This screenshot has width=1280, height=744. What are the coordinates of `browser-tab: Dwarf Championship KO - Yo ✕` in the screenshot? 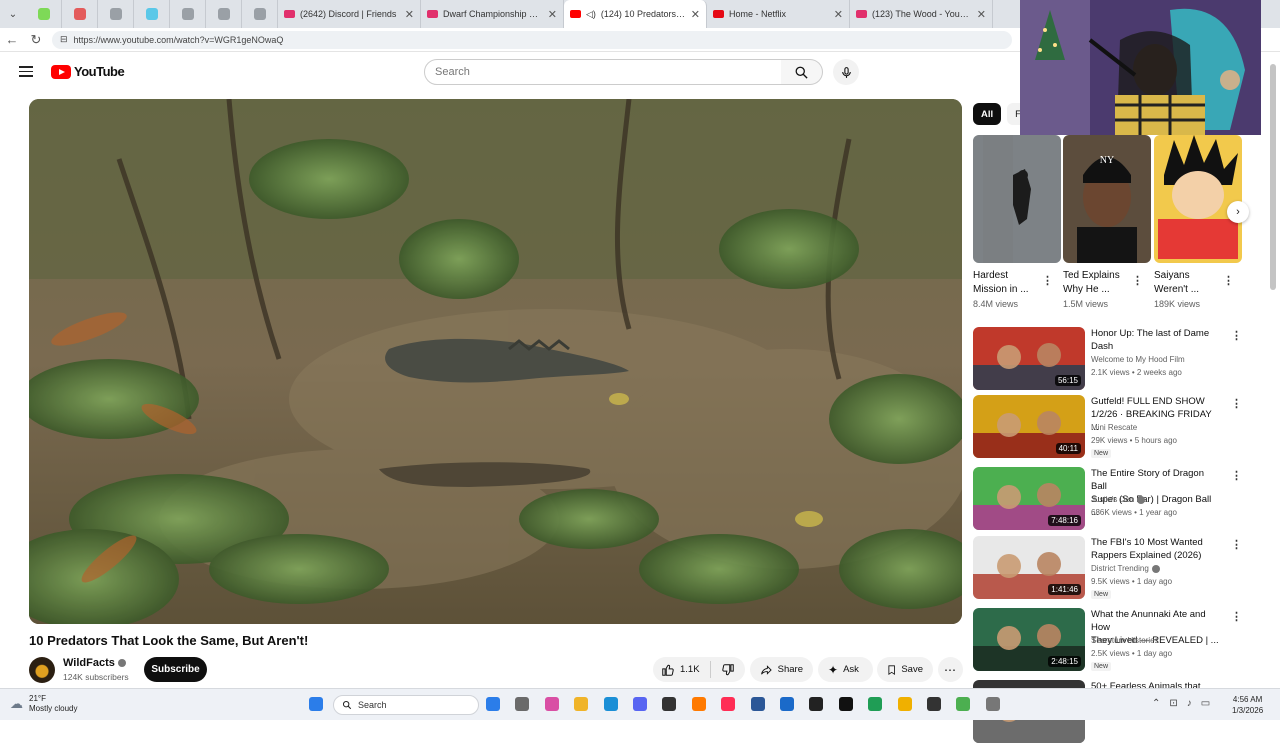 It's located at (492, 14).